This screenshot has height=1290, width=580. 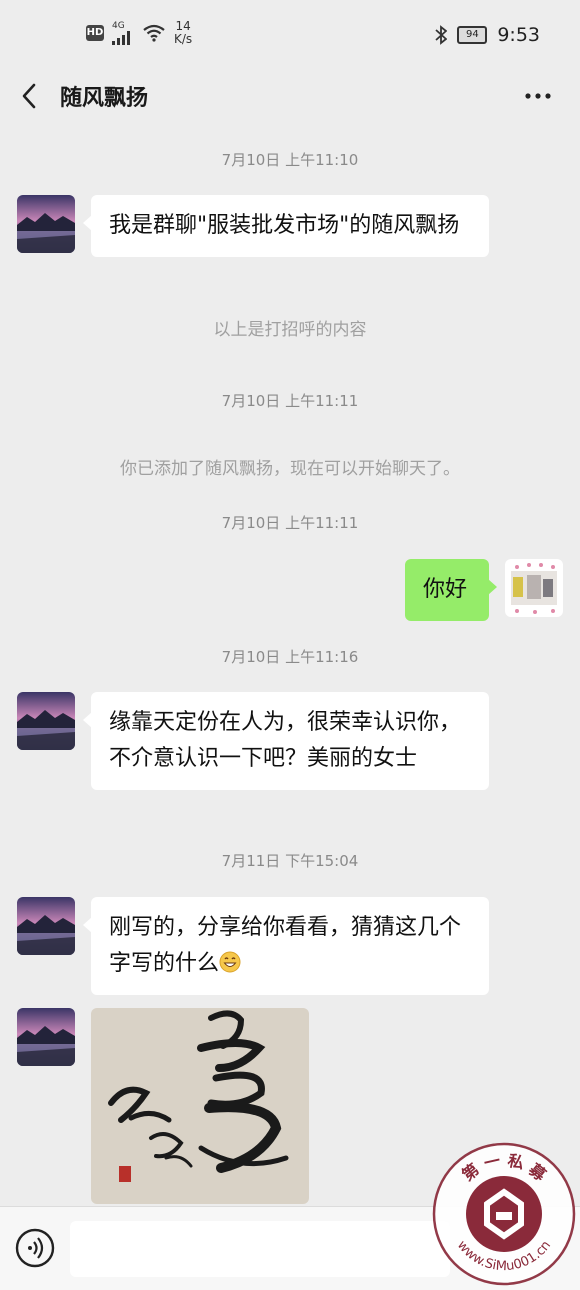 I want to click on more-options-icon, so click(x=538, y=96).